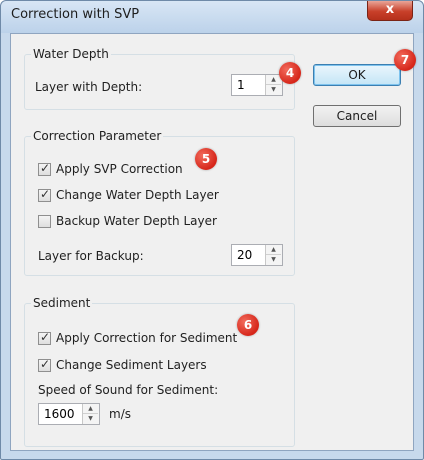 The height and width of the screenshot is (460, 424). I want to click on speed-of-sound-spinner: 1600 ▲ ▼, so click(69, 414).